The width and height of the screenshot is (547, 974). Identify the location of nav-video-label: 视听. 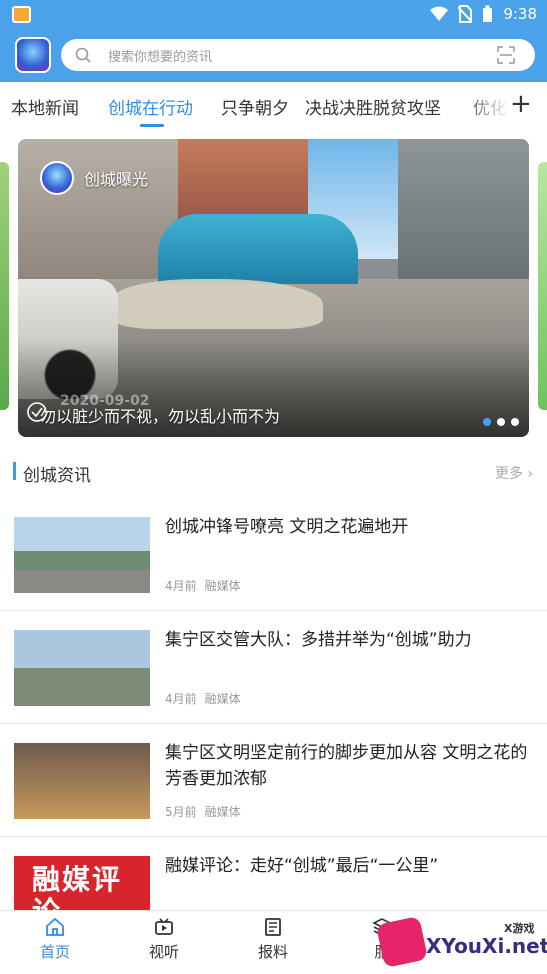
(163, 952).